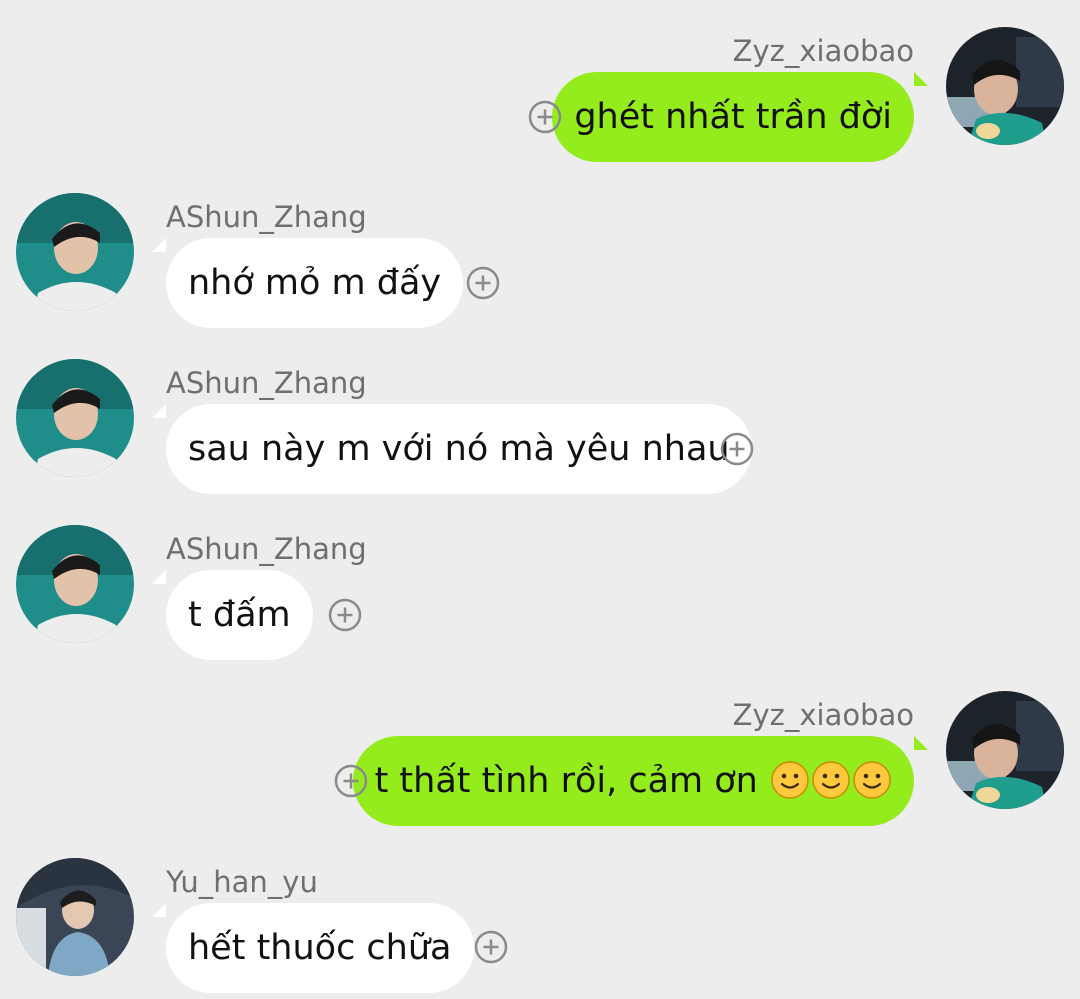 The width and height of the screenshot is (1080, 999). What do you see at coordinates (566, 781) in the screenshot?
I see `message-text: t thất tình rồi, cảm ơn` at bounding box center [566, 781].